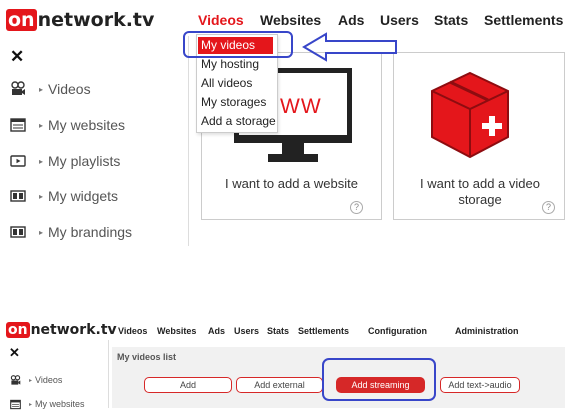  I want to click on card-add-storage: I want to add a video storage ?, so click(479, 136).